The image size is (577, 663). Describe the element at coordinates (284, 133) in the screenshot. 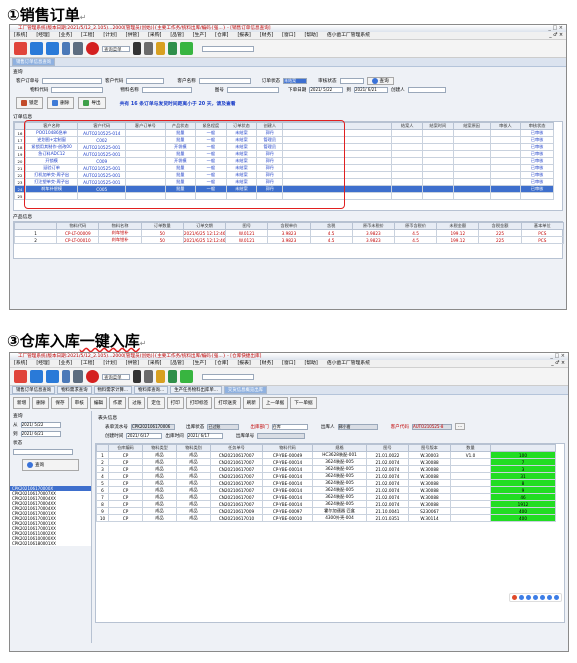

I see `table-row: 16 POO10486急单 AUTO210525-014 批量 一般 未结案 郭丹 已审核` at that location.